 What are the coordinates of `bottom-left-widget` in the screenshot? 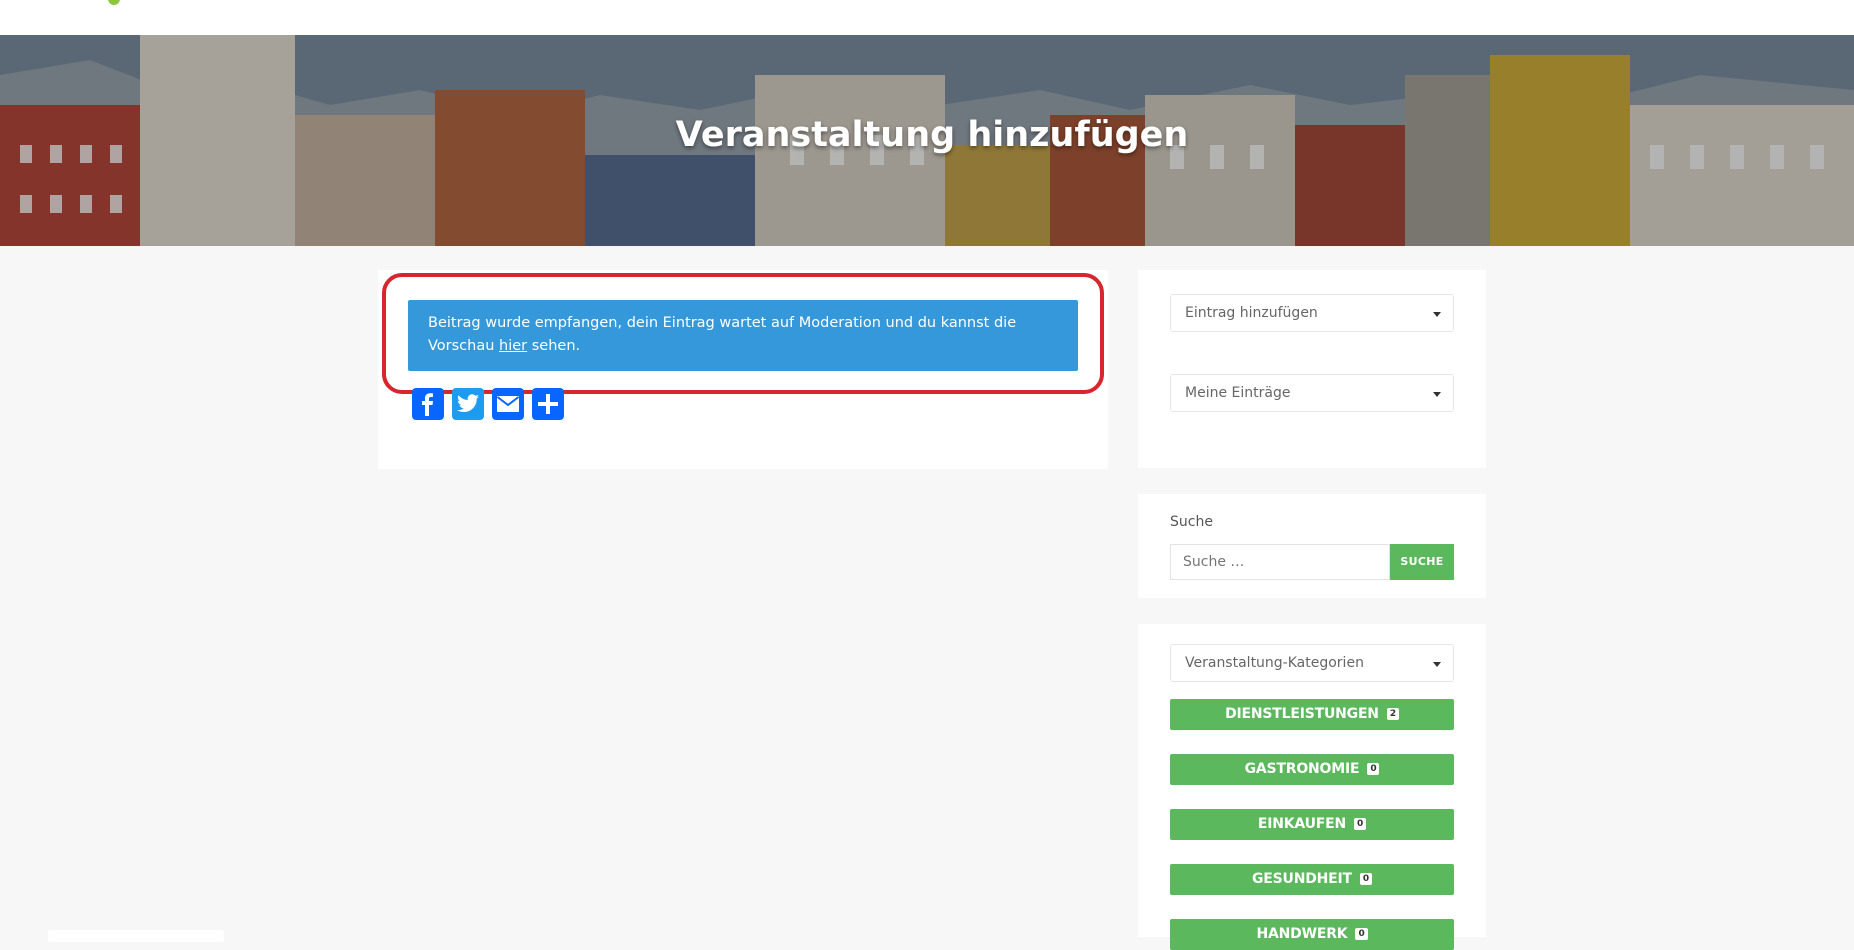 It's located at (136, 936).